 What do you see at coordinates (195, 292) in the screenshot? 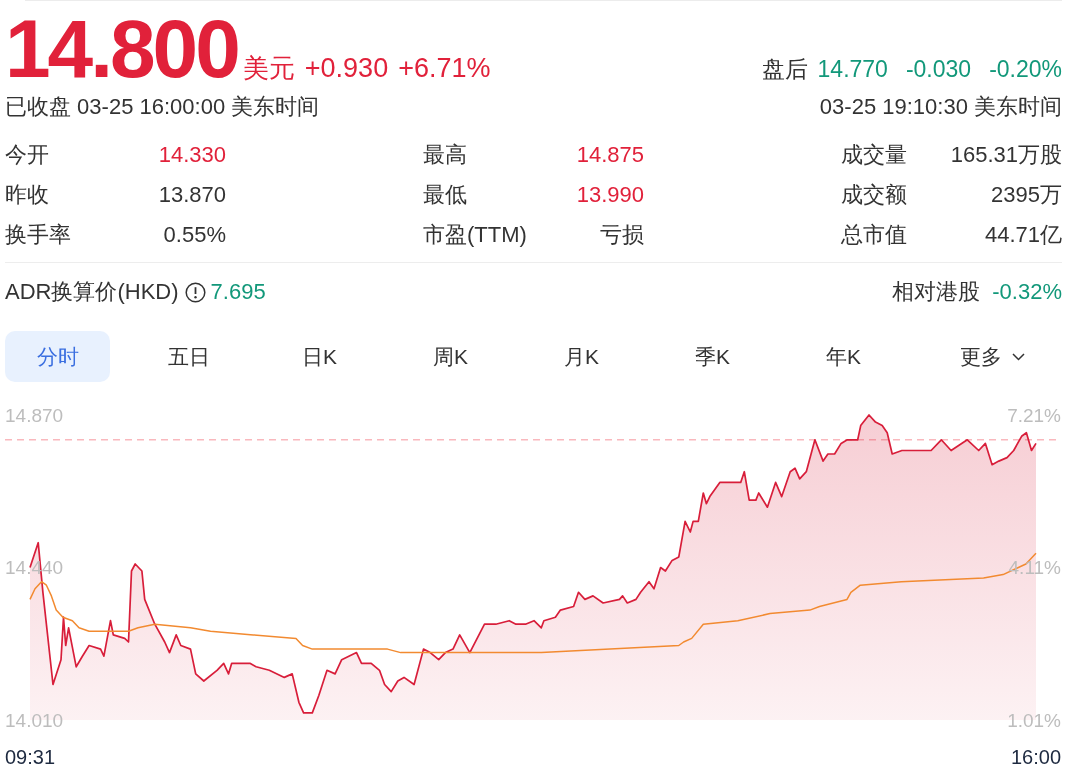
I see `info-icon` at bounding box center [195, 292].